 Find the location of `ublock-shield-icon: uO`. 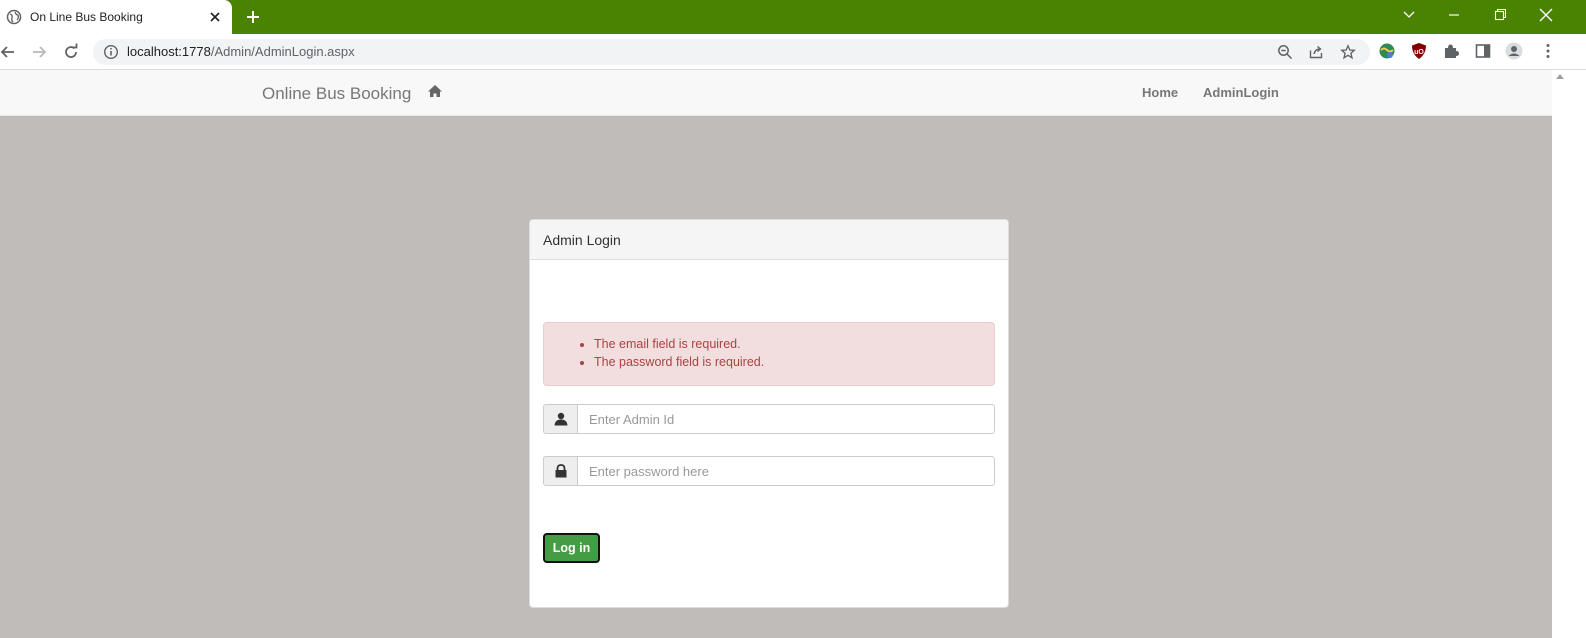

ublock-shield-icon: uO is located at coordinates (1419, 51).